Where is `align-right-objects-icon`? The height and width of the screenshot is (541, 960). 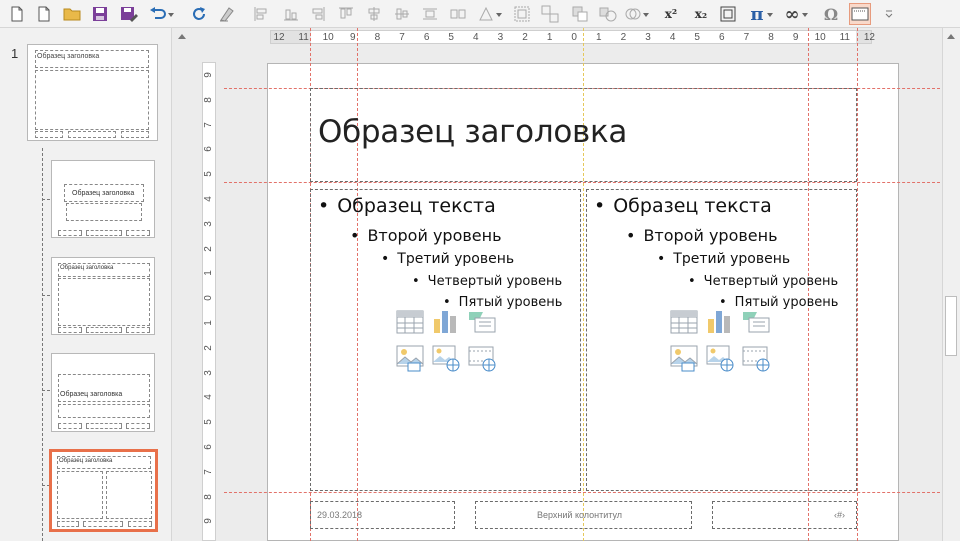
align-right-objects-icon is located at coordinates (318, 14).